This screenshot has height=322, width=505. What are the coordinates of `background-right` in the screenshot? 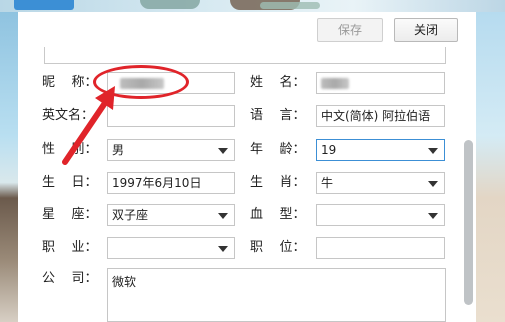 It's located at (490, 167).